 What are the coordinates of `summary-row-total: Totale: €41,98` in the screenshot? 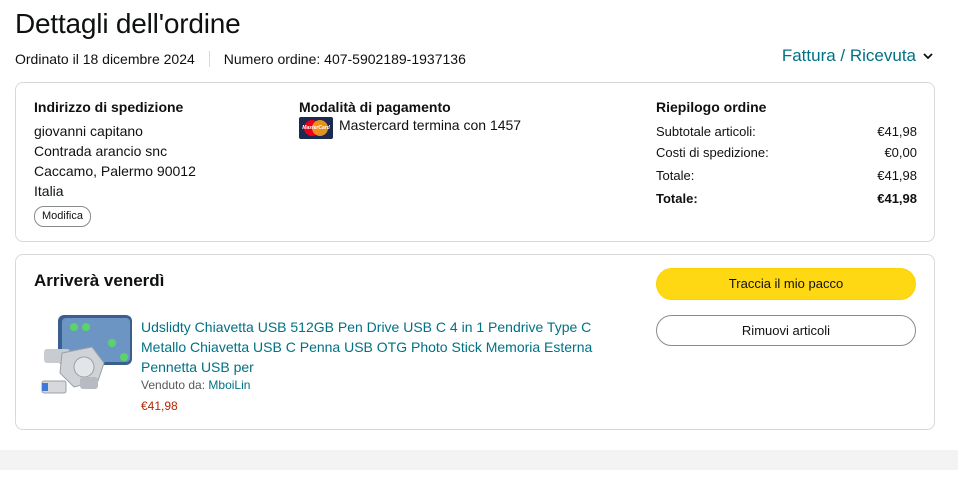 It's located at (786, 175).